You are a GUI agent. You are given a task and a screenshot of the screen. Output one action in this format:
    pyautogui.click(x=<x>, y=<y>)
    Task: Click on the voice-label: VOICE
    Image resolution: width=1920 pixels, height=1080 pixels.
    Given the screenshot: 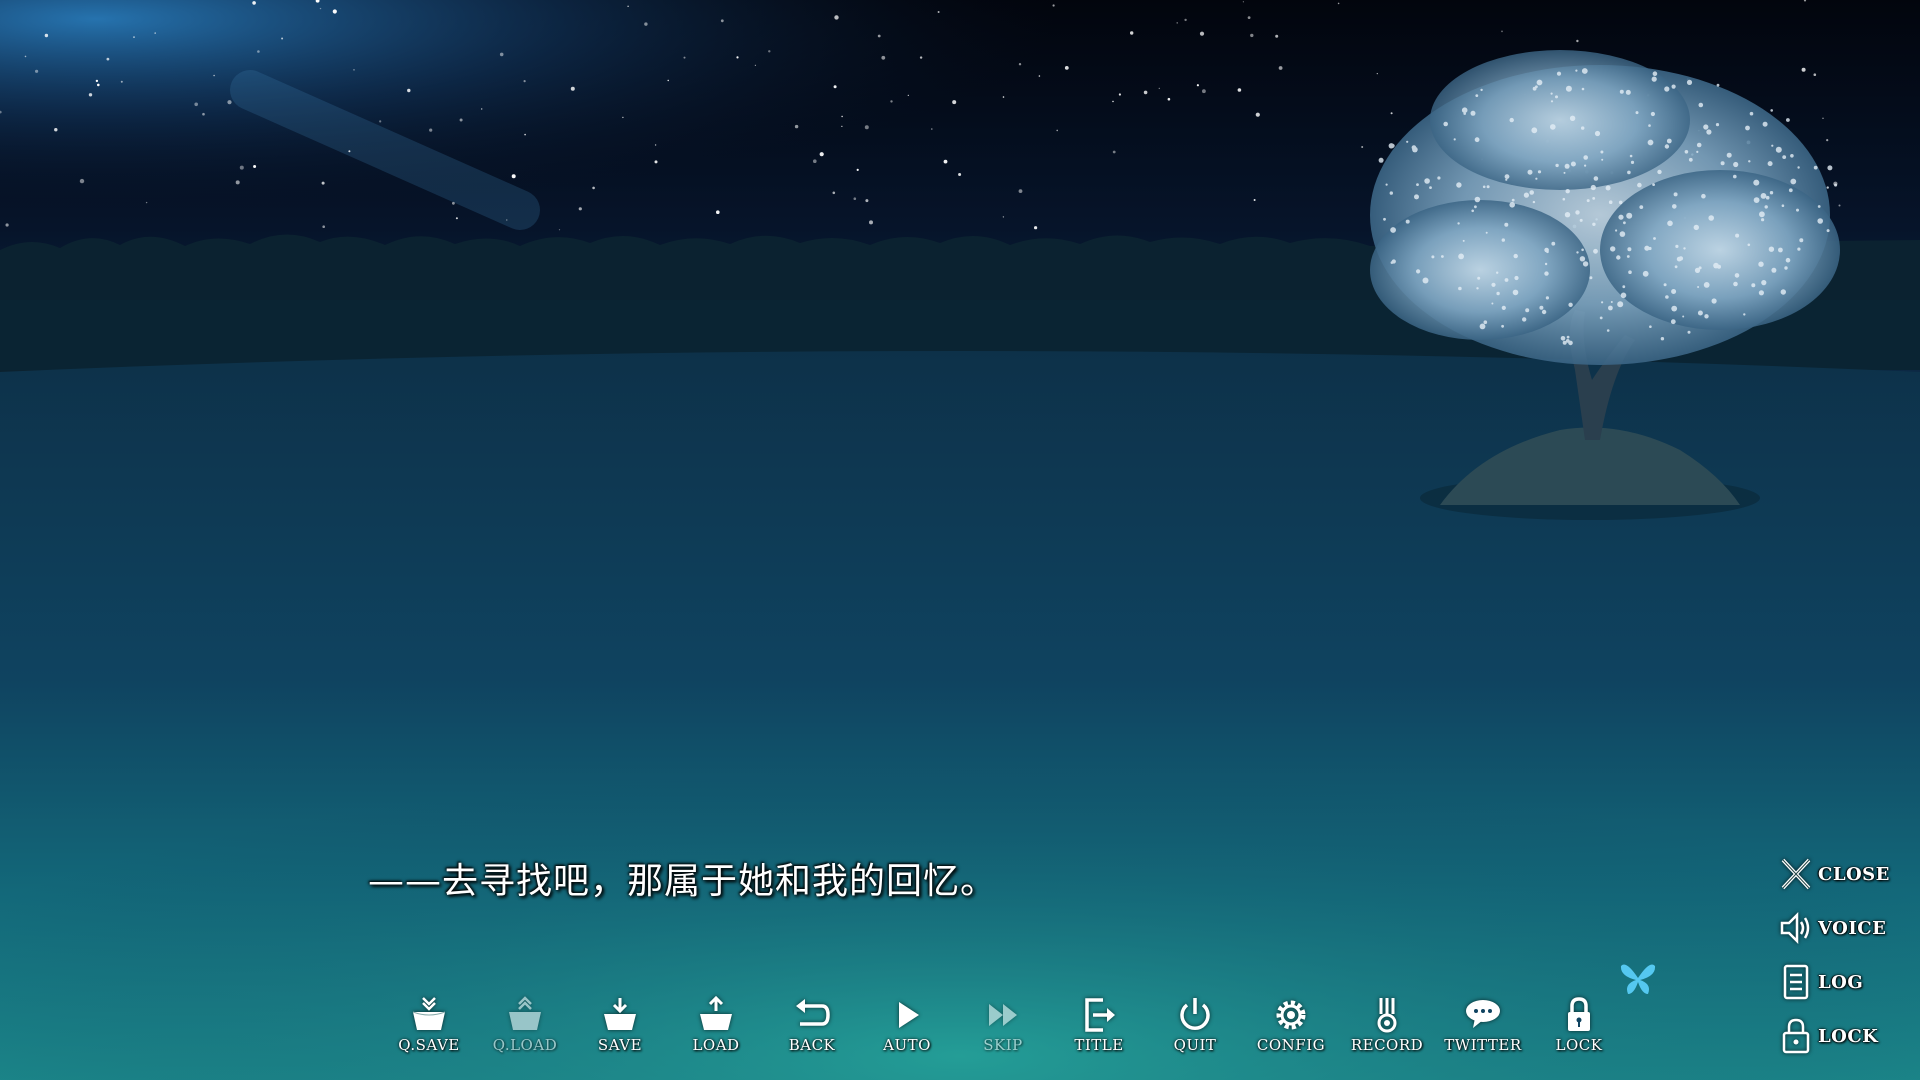 What is the action you would take?
    pyautogui.click(x=1852, y=928)
    